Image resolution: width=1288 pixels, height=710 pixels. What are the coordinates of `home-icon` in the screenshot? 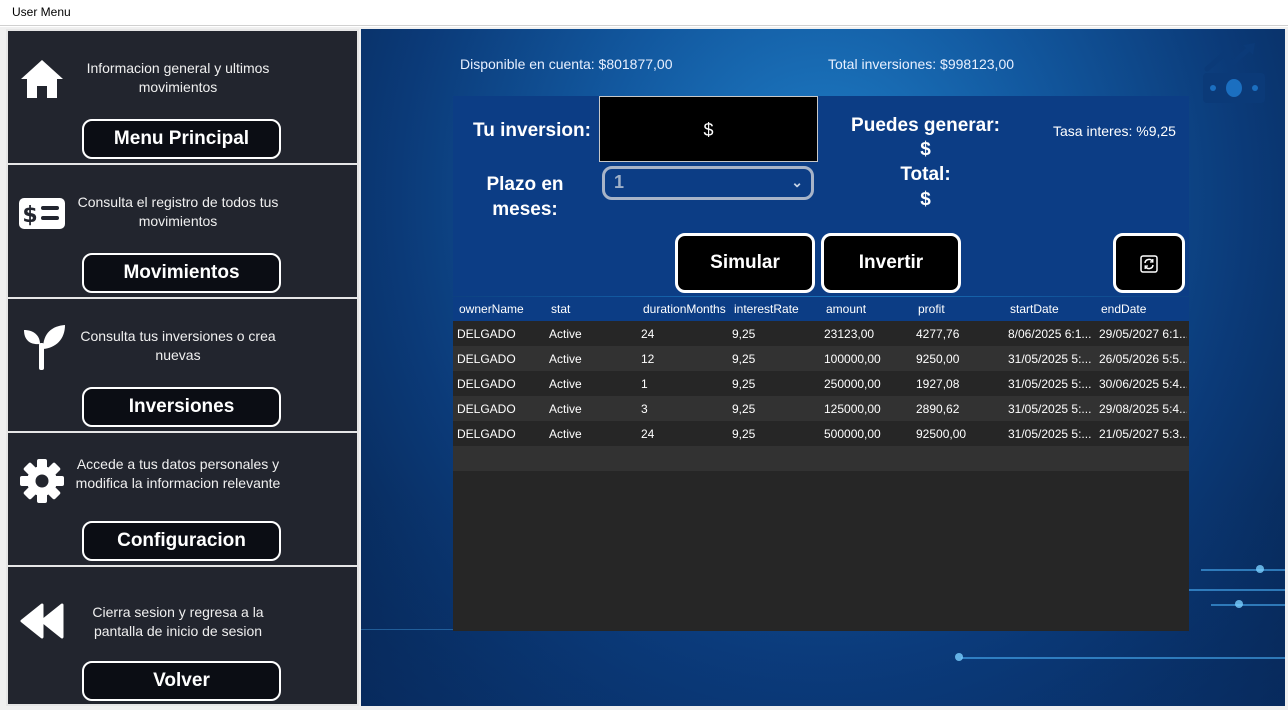 It's located at (42, 79).